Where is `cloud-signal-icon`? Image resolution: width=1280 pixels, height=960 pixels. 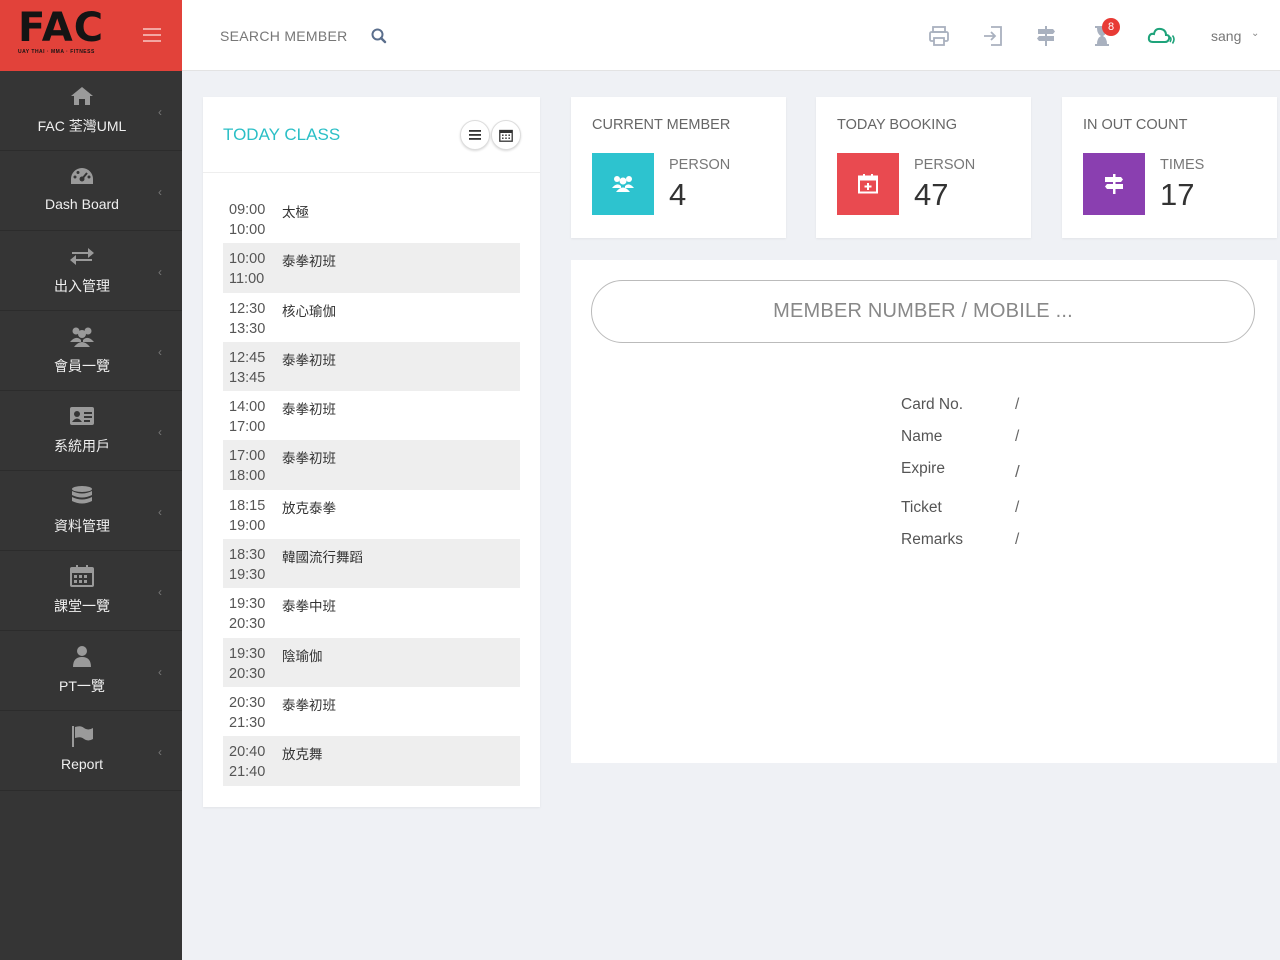 cloud-signal-icon is located at coordinates (1161, 36).